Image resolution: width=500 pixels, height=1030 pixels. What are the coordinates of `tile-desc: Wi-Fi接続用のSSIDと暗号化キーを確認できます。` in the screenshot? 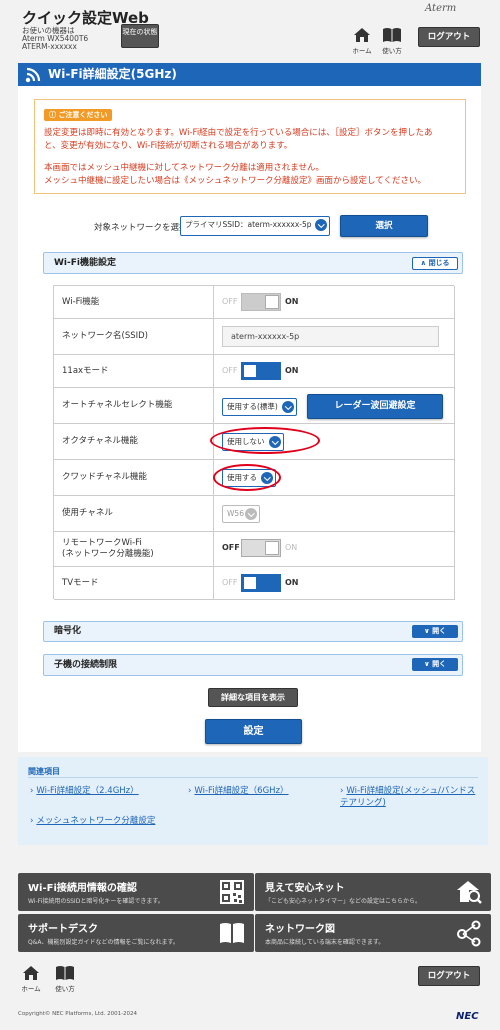 It's located at (96, 901).